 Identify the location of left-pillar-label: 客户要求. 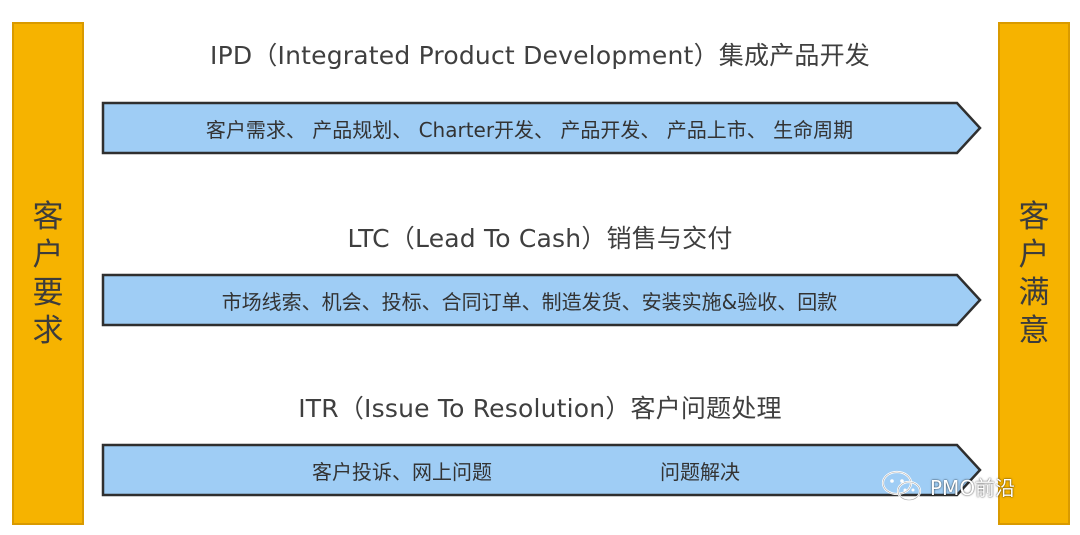
(48, 273).